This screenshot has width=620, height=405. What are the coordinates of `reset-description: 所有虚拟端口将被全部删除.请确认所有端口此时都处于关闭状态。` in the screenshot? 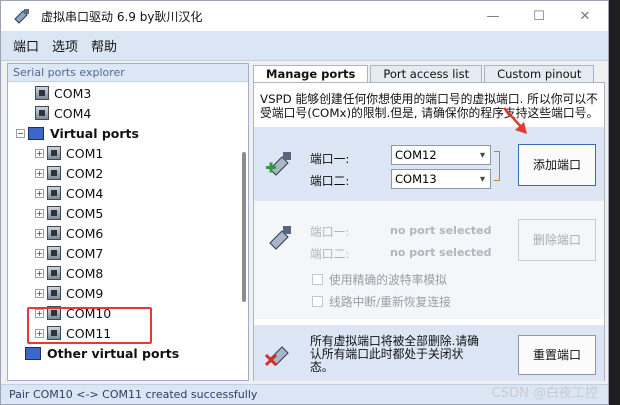 It's located at (394, 354).